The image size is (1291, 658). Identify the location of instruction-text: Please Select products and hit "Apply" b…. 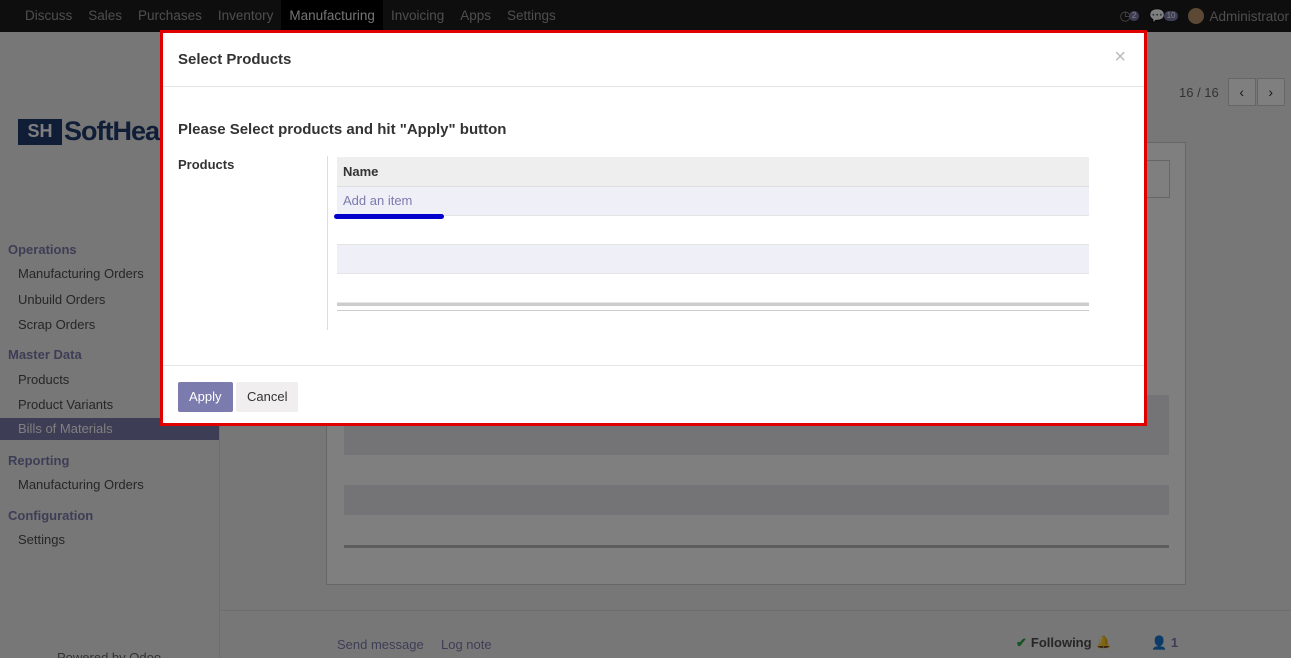
(342, 129).